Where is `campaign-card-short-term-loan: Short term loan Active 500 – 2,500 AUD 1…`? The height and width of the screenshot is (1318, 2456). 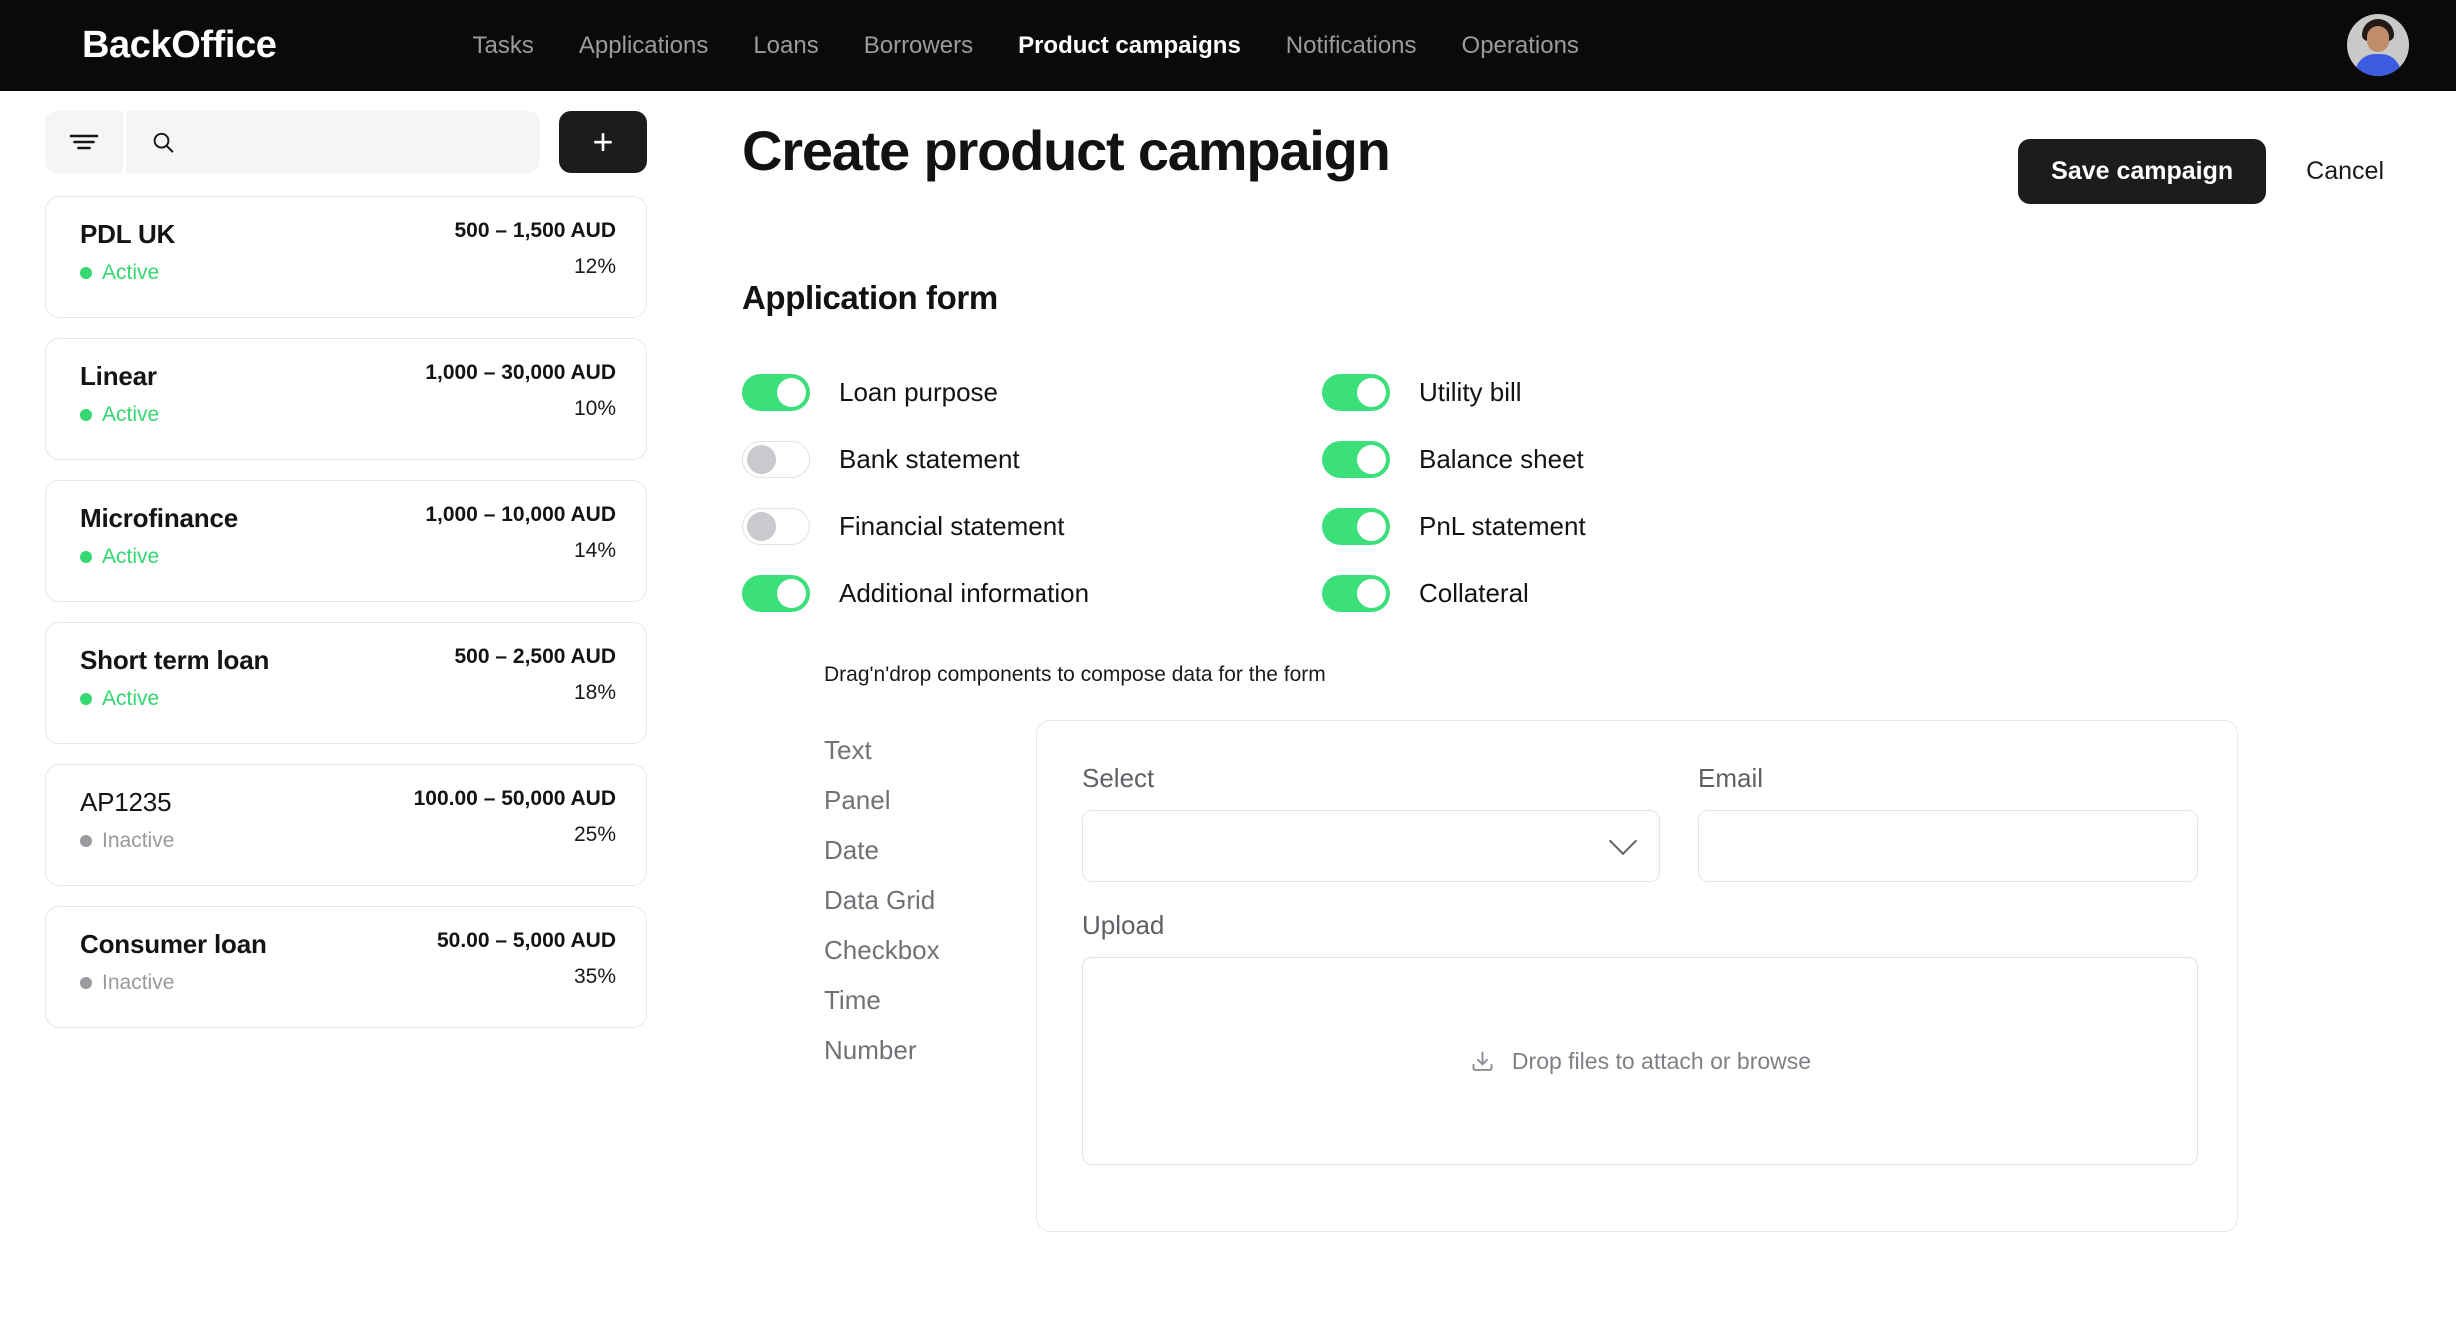 campaign-card-short-term-loan: Short term loan Active 500 – 2,500 AUD 1… is located at coordinates (346, 683).